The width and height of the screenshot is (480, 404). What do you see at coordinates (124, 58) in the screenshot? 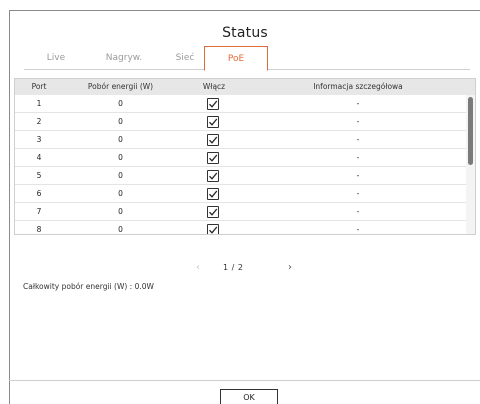
I see `tab-recording: Nagryw.` at bounding box center [124, 58].